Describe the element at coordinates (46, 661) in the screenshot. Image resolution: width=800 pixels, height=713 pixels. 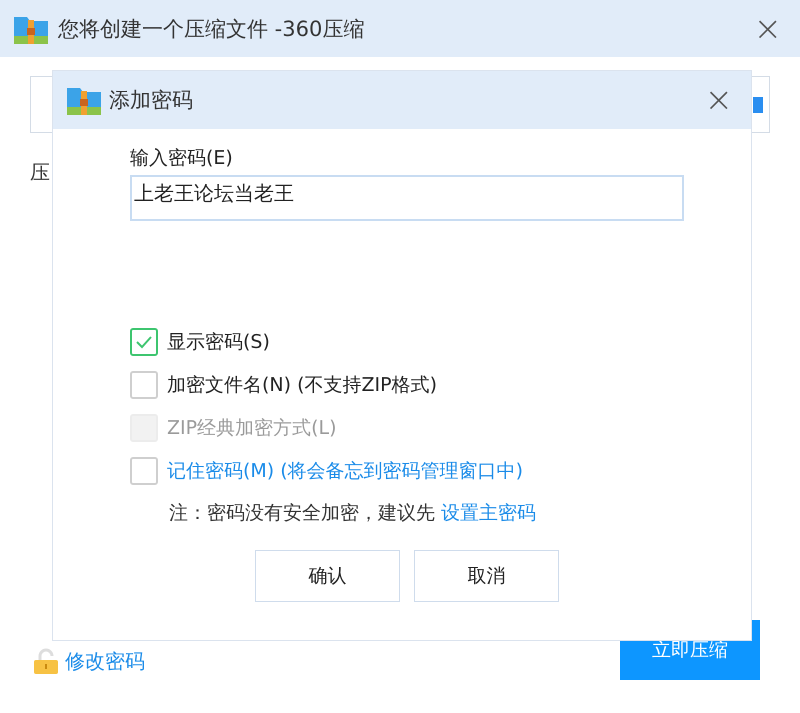
I see `lock-icon` at that location.